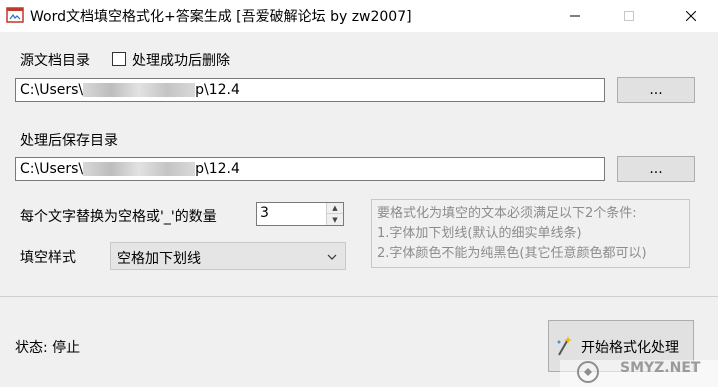 The height and width of the screenshot is (387, 718). Describe the element at coordinates (564, 346) in the screenshot. I see `magic-wand-icon` at that location.